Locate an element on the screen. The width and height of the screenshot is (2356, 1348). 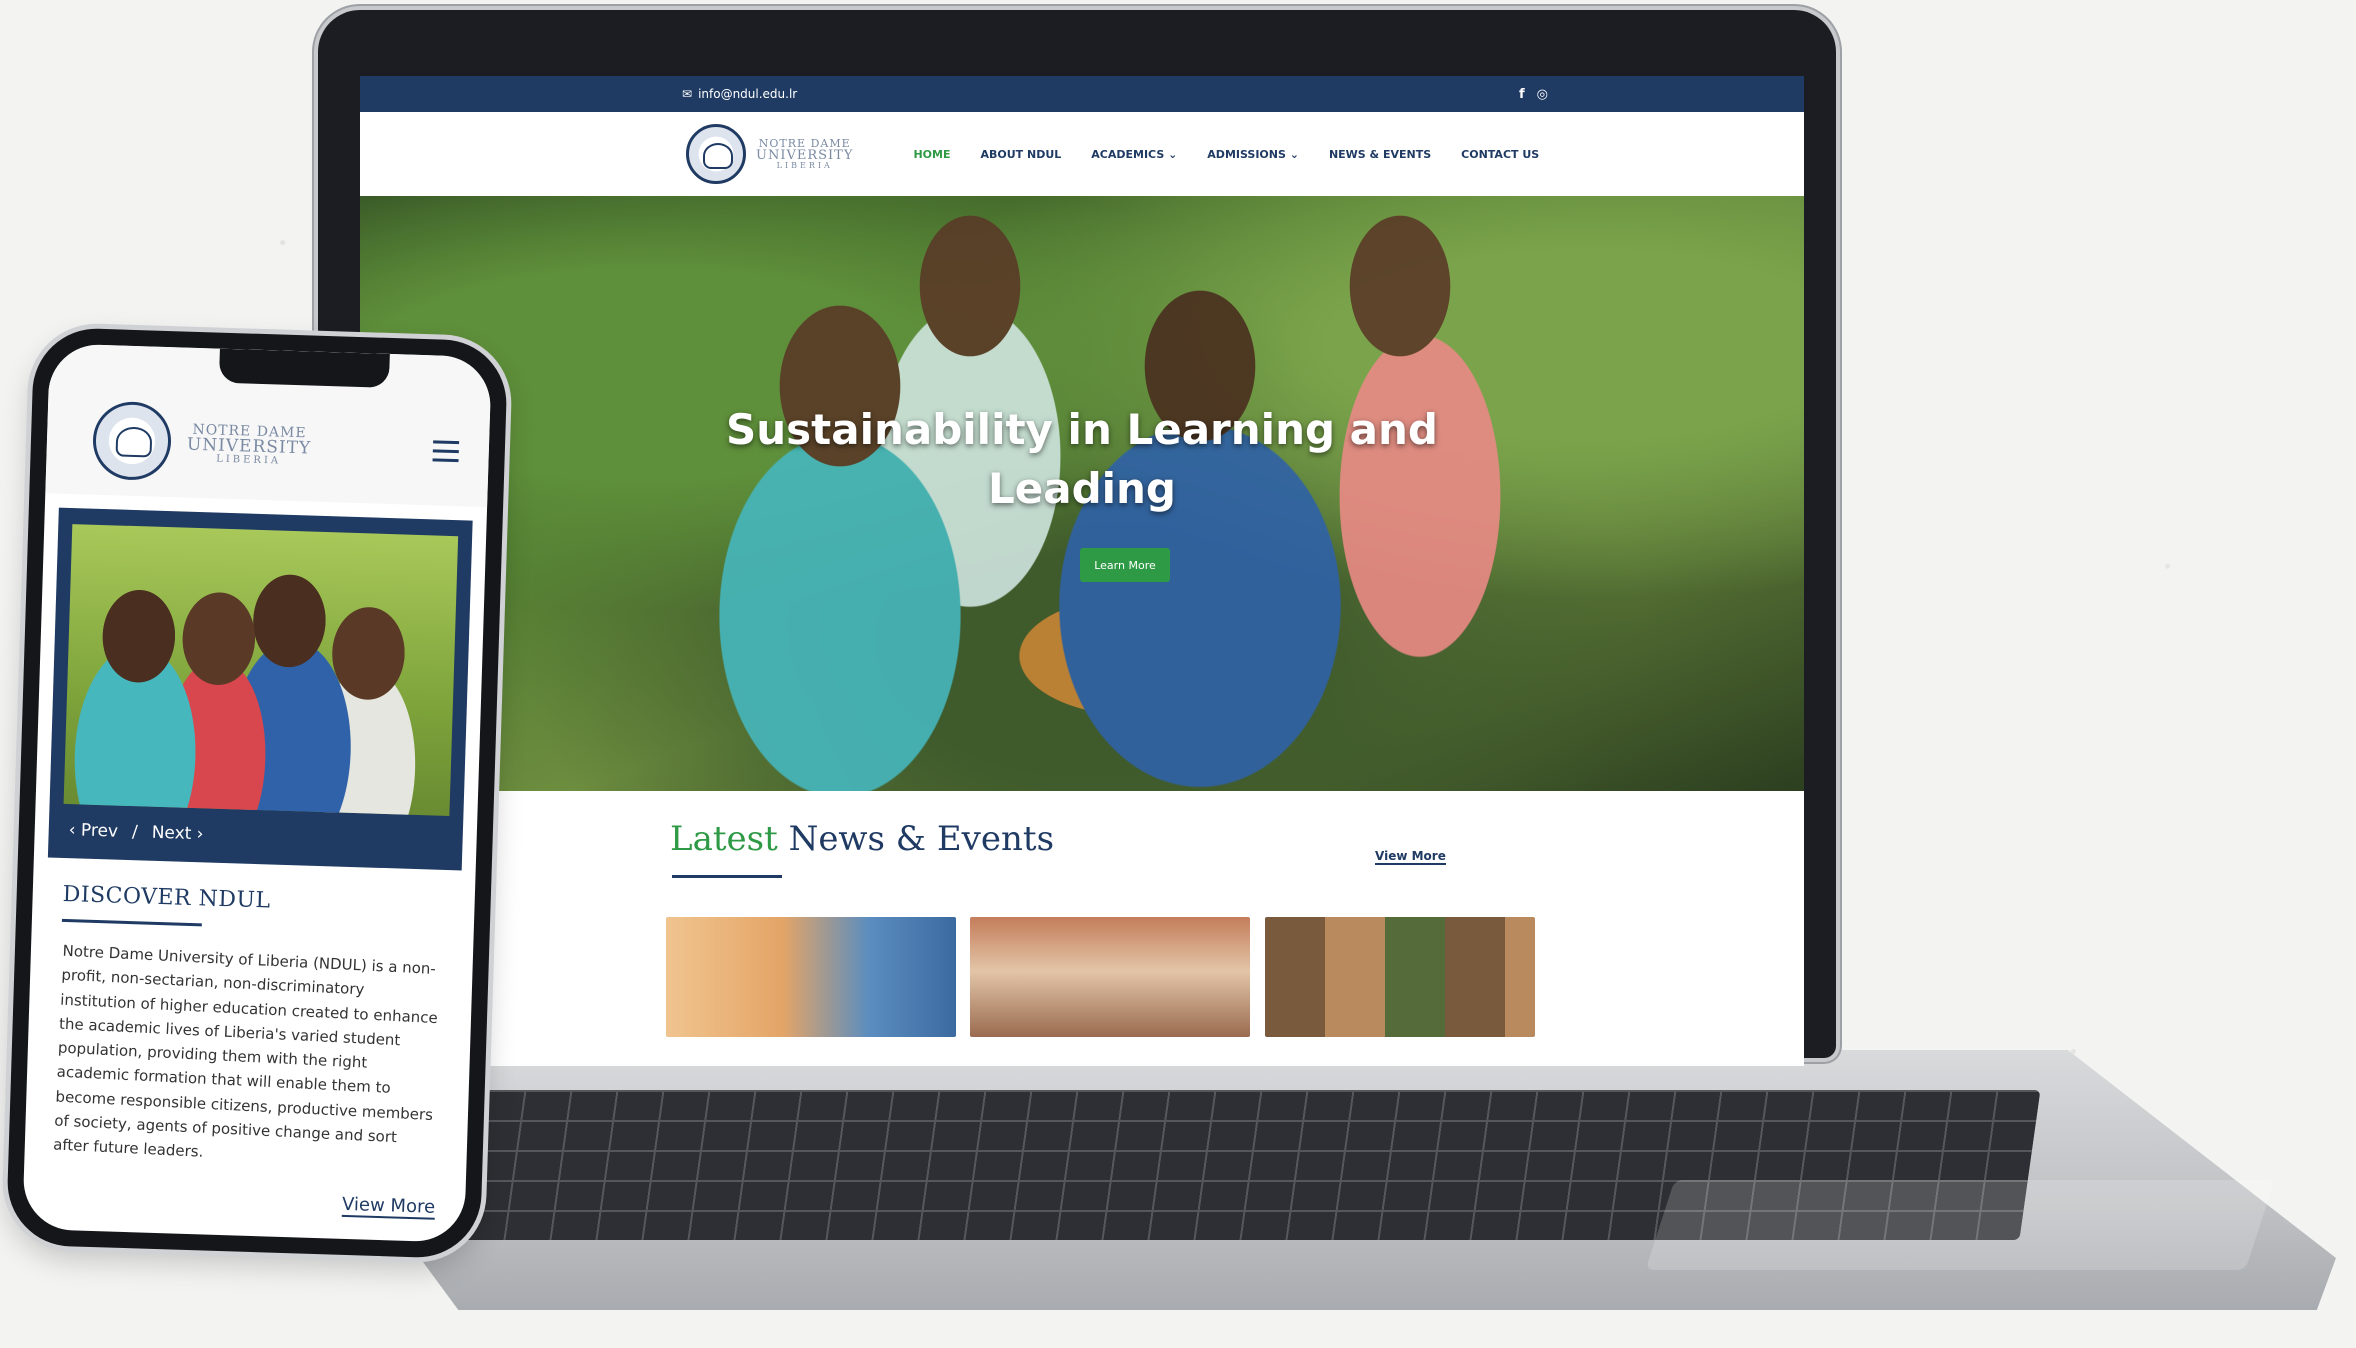
news-heading-accent: Latest is located at coordinates (724, 839).